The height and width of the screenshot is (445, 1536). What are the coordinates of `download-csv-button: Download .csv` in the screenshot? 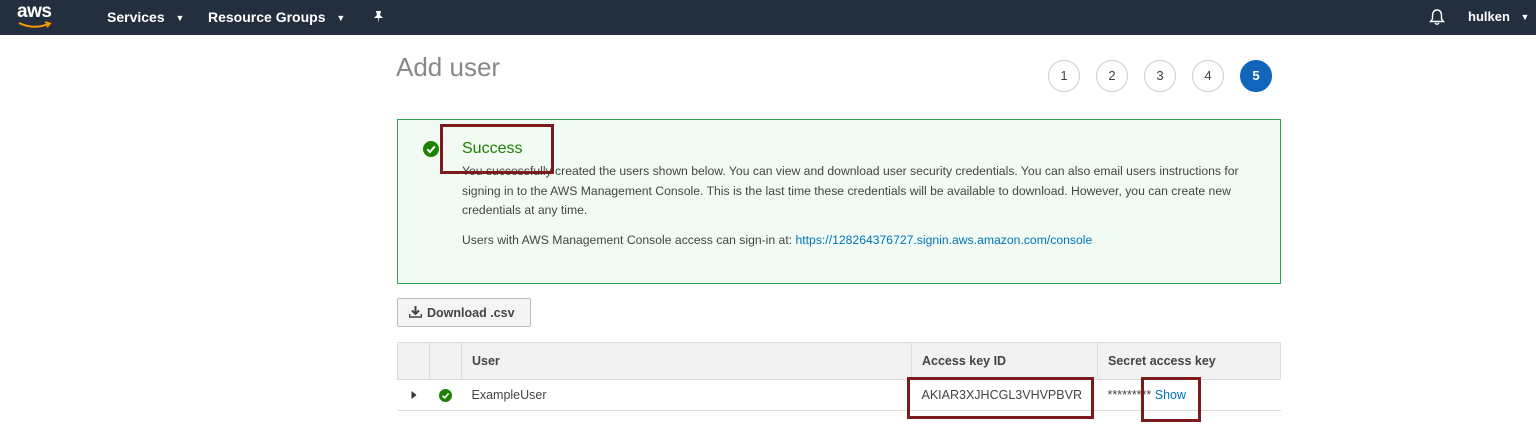 It's located at (464, 312).